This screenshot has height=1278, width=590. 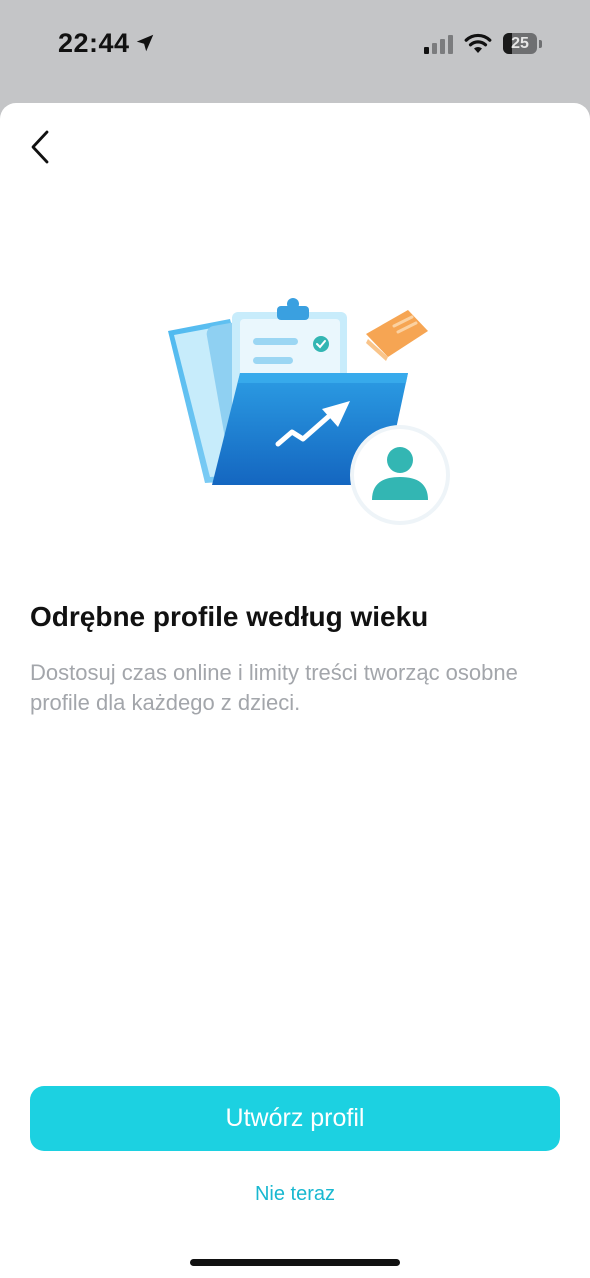 What do you see at coordinates (295, 1194) in the screenshot?
I see `not-now-link: Nie teraz` at bounding box center [295, 1194].